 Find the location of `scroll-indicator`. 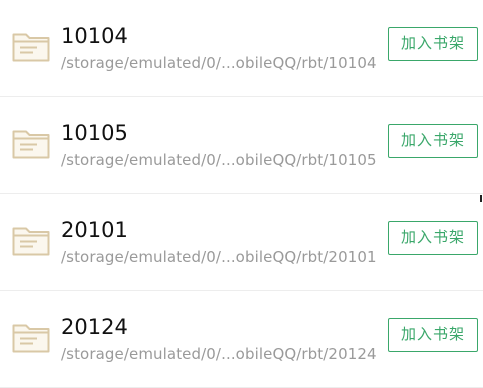

scroll-indicator is located at coordinates (481, 198).